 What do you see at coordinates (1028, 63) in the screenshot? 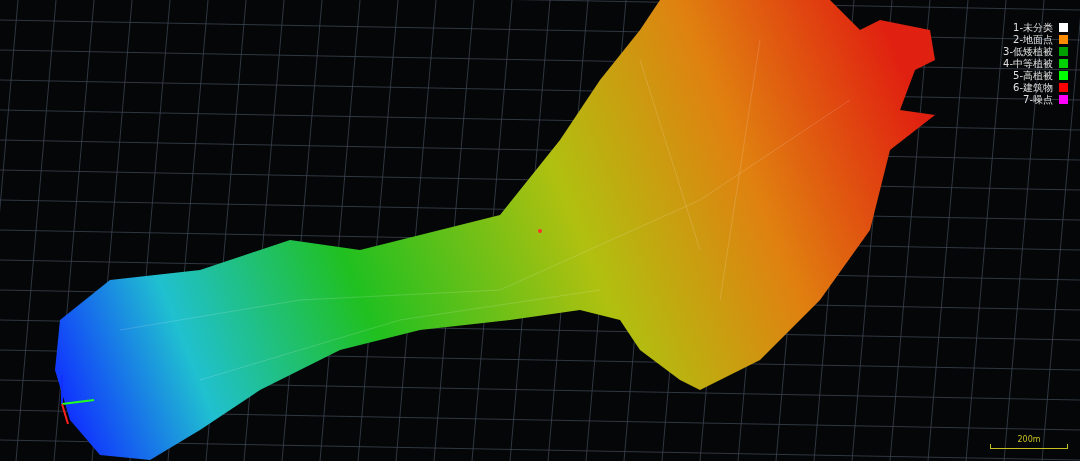
I see `legend-label: 4-中等植被` at bounding box center [1028, 63].